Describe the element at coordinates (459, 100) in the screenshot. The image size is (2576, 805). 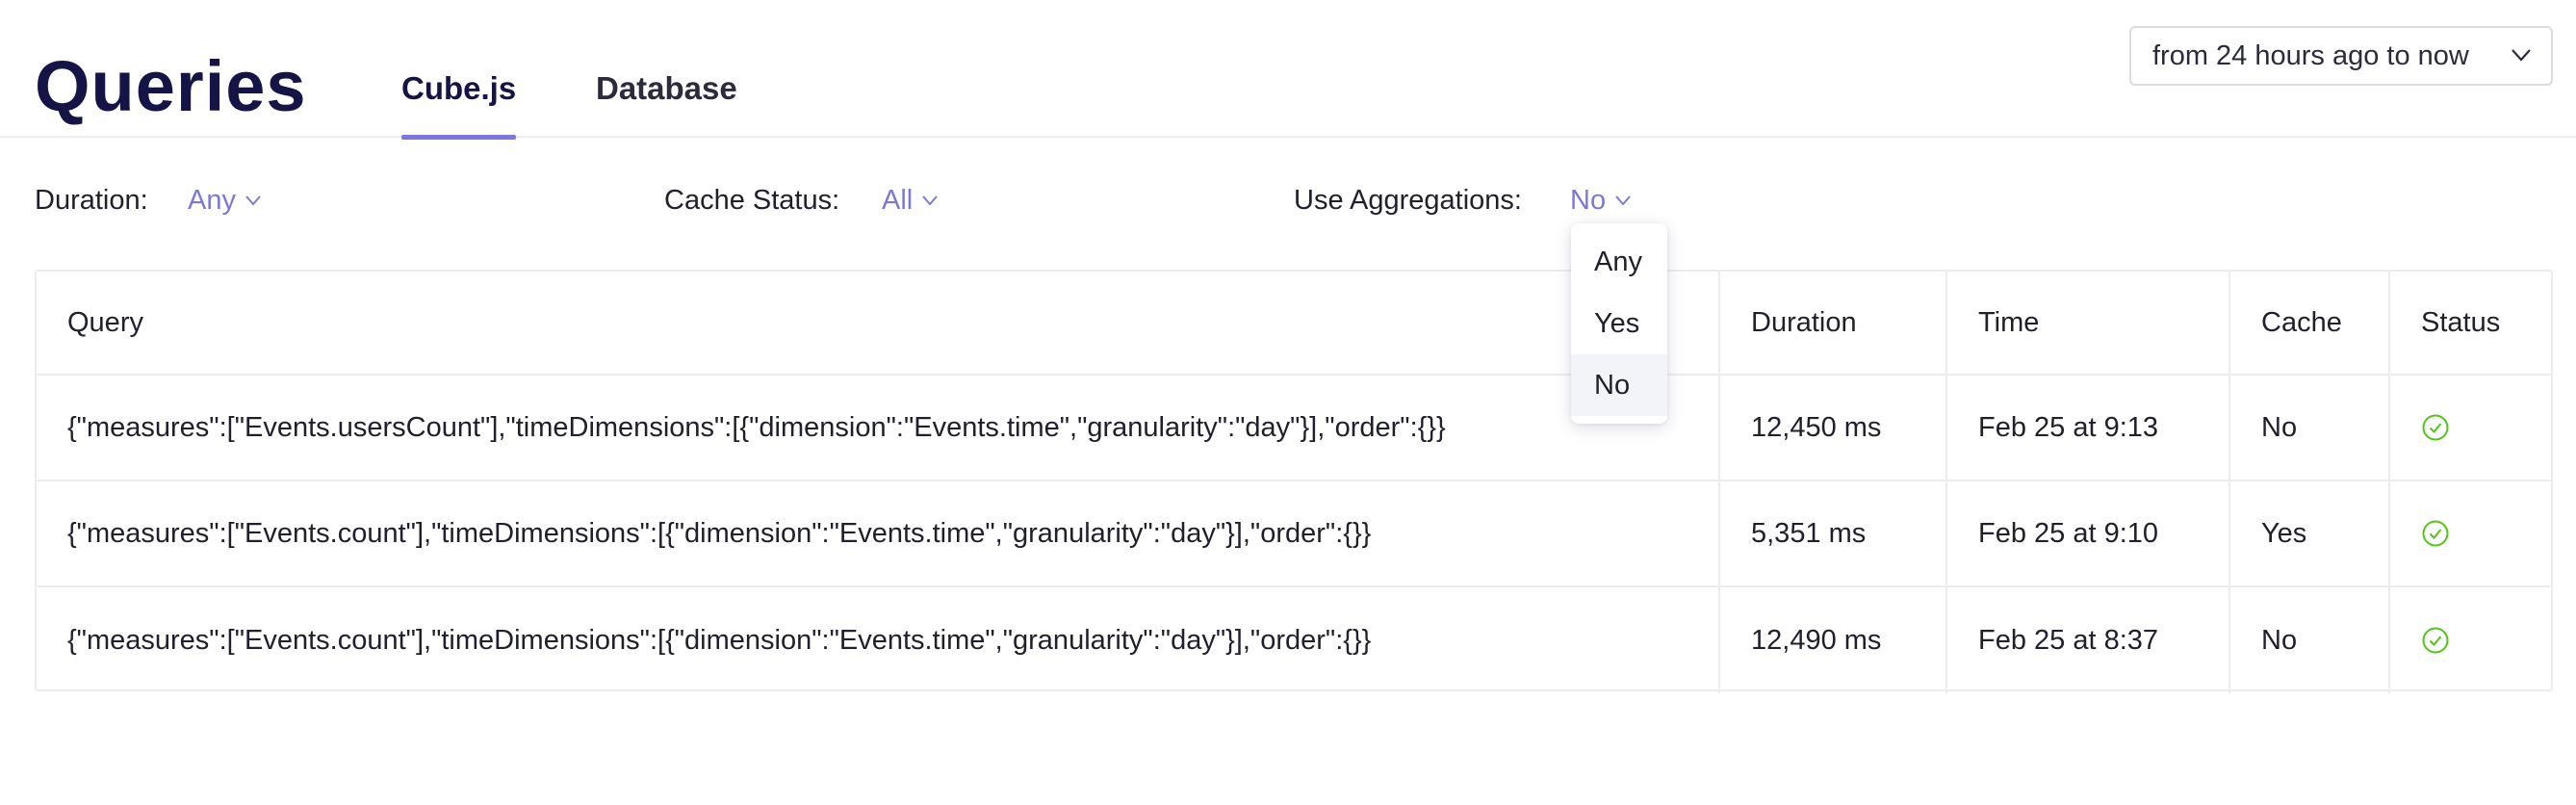
I see `tab-cubejs: Cube.js` at that location.